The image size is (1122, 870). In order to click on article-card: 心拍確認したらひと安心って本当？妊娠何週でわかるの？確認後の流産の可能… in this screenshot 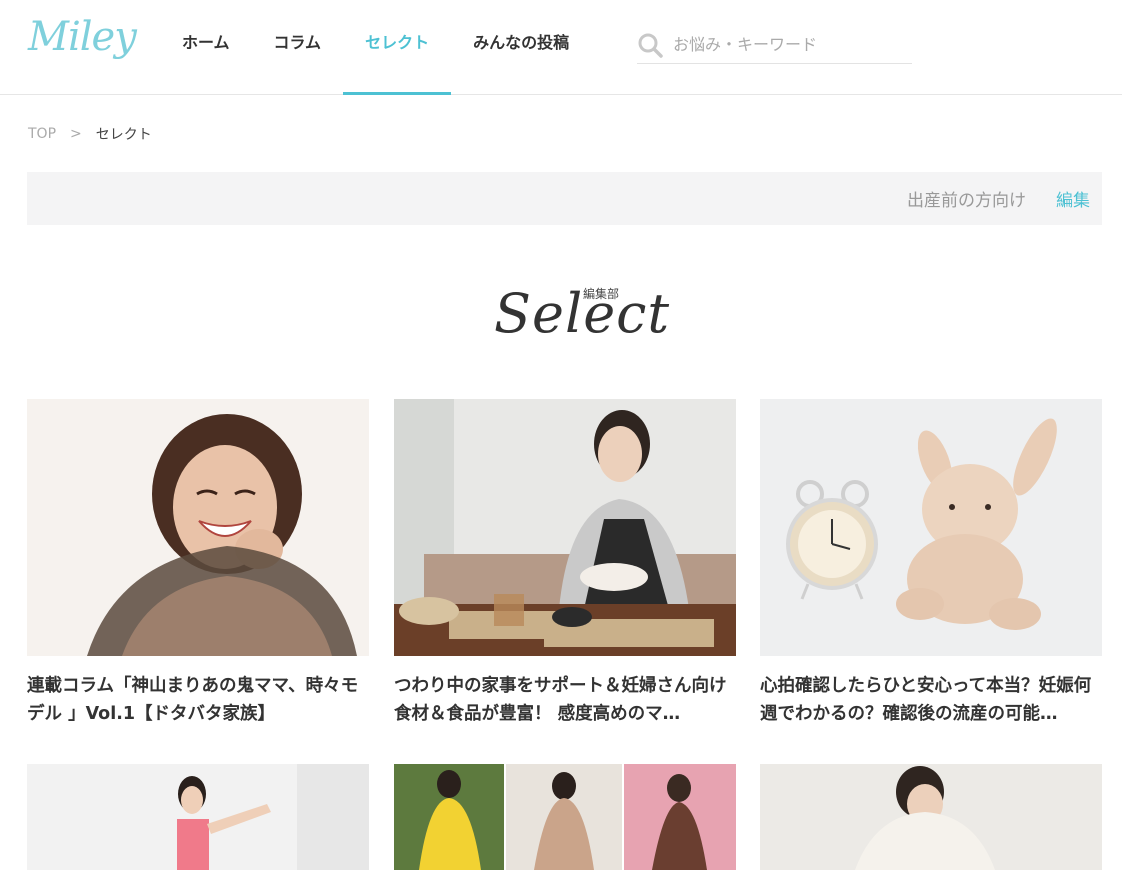, I will do `click(931, 563)`.